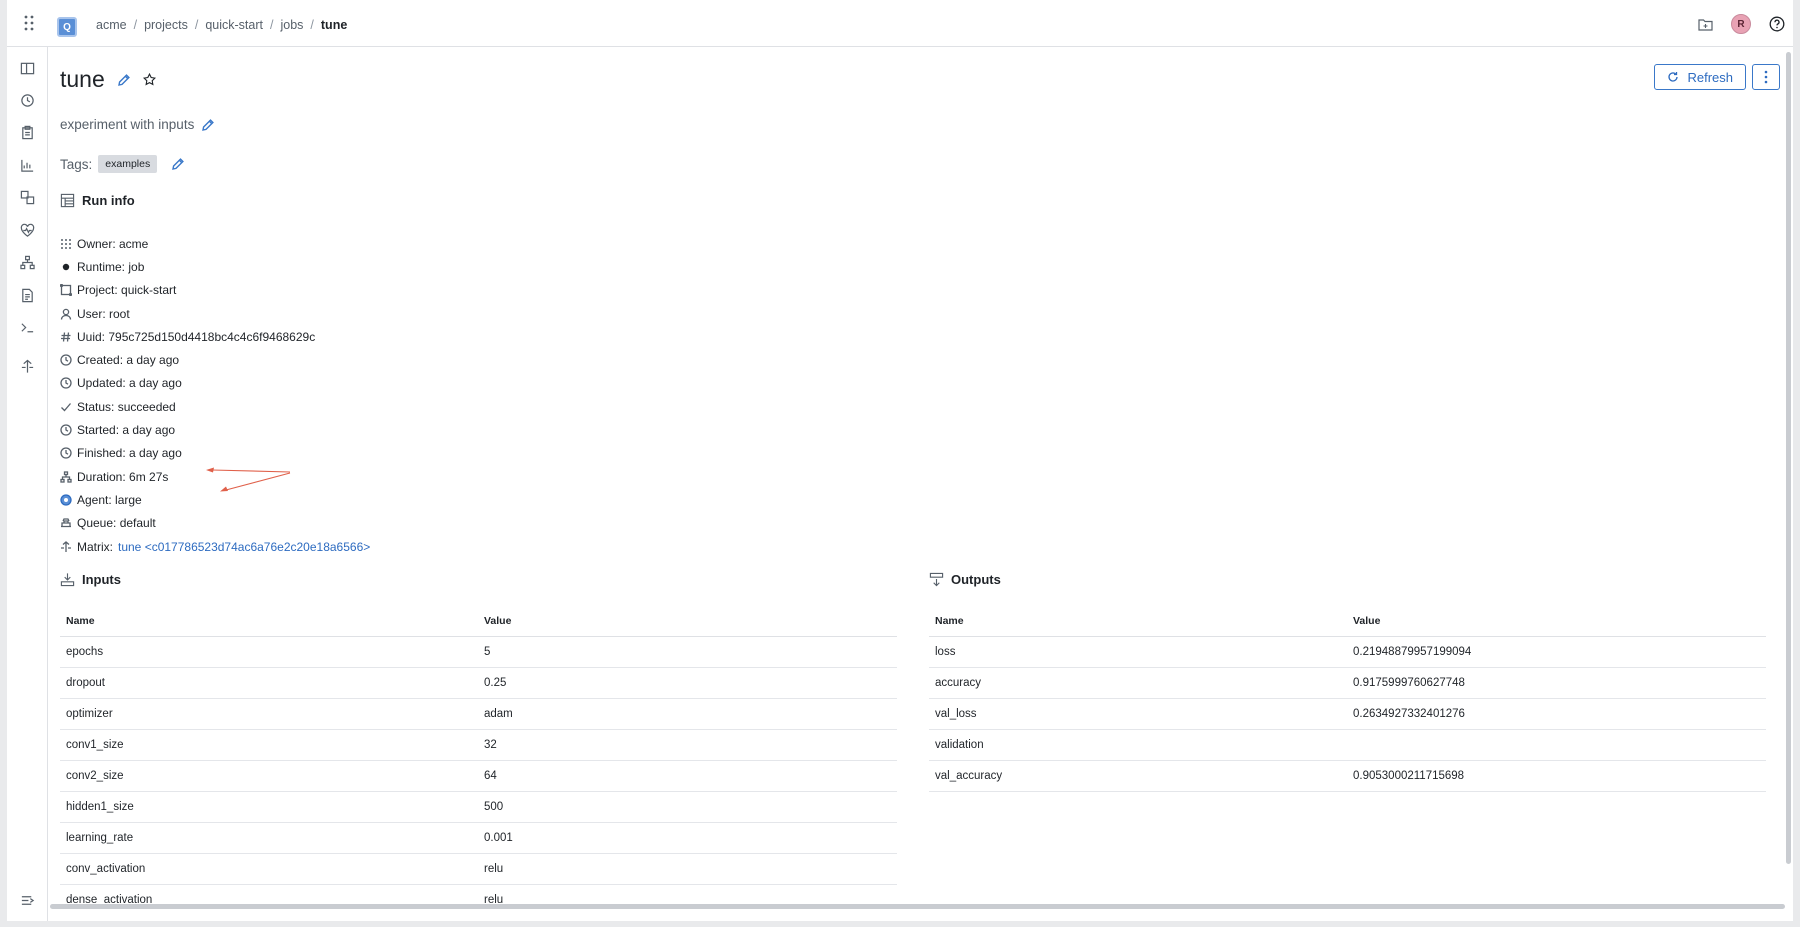  Describe the element at coordinates (215, 383) in the screenshot. I see `info-updated: Updated: a day ago` at that location.